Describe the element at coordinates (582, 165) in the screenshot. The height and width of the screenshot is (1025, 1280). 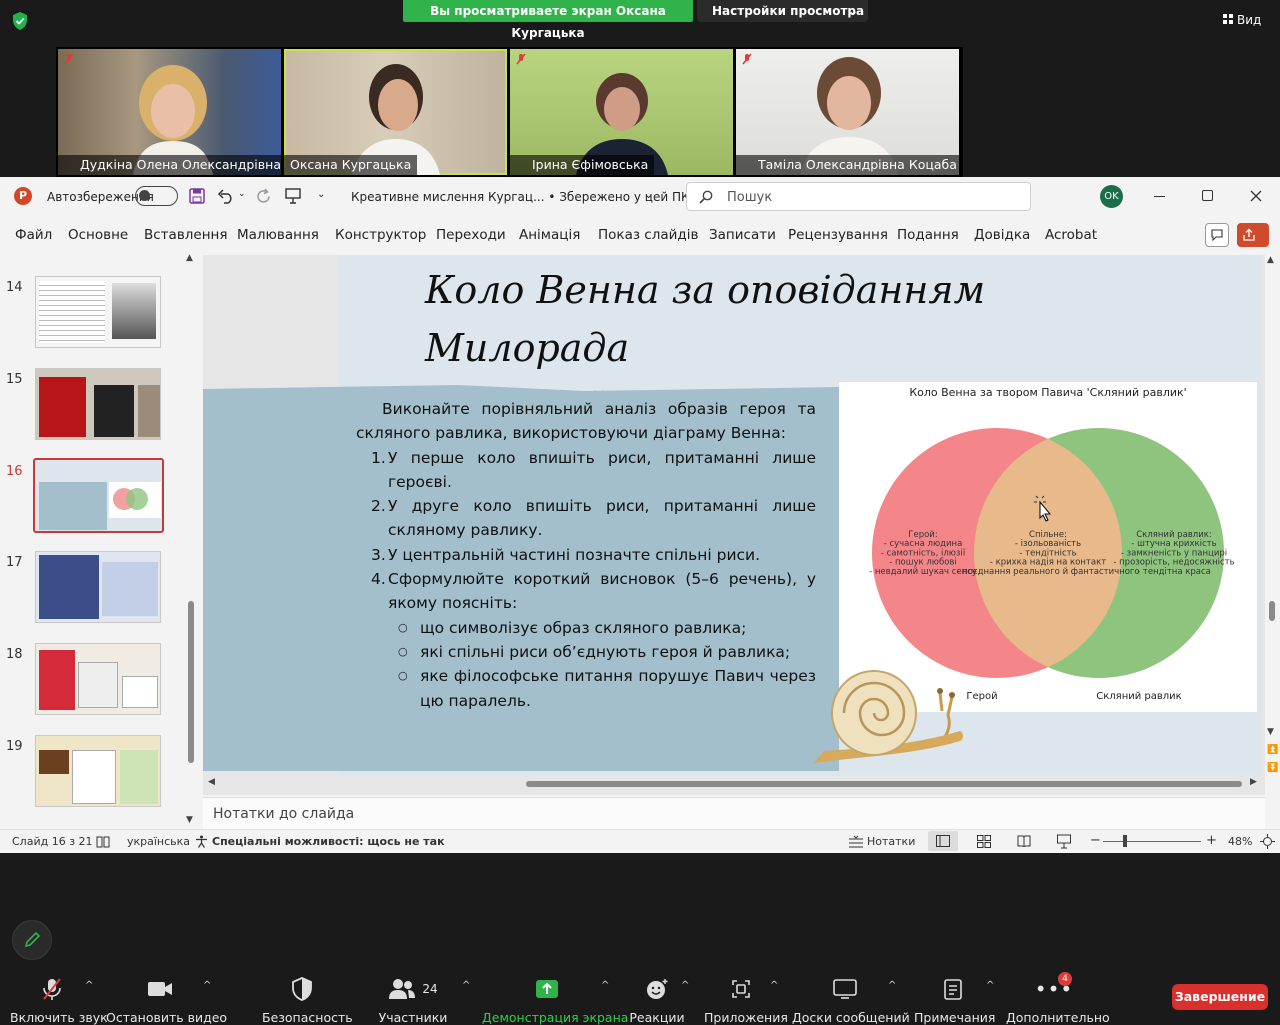
I see `participant-name: Ірина Єфімовська` at that location.